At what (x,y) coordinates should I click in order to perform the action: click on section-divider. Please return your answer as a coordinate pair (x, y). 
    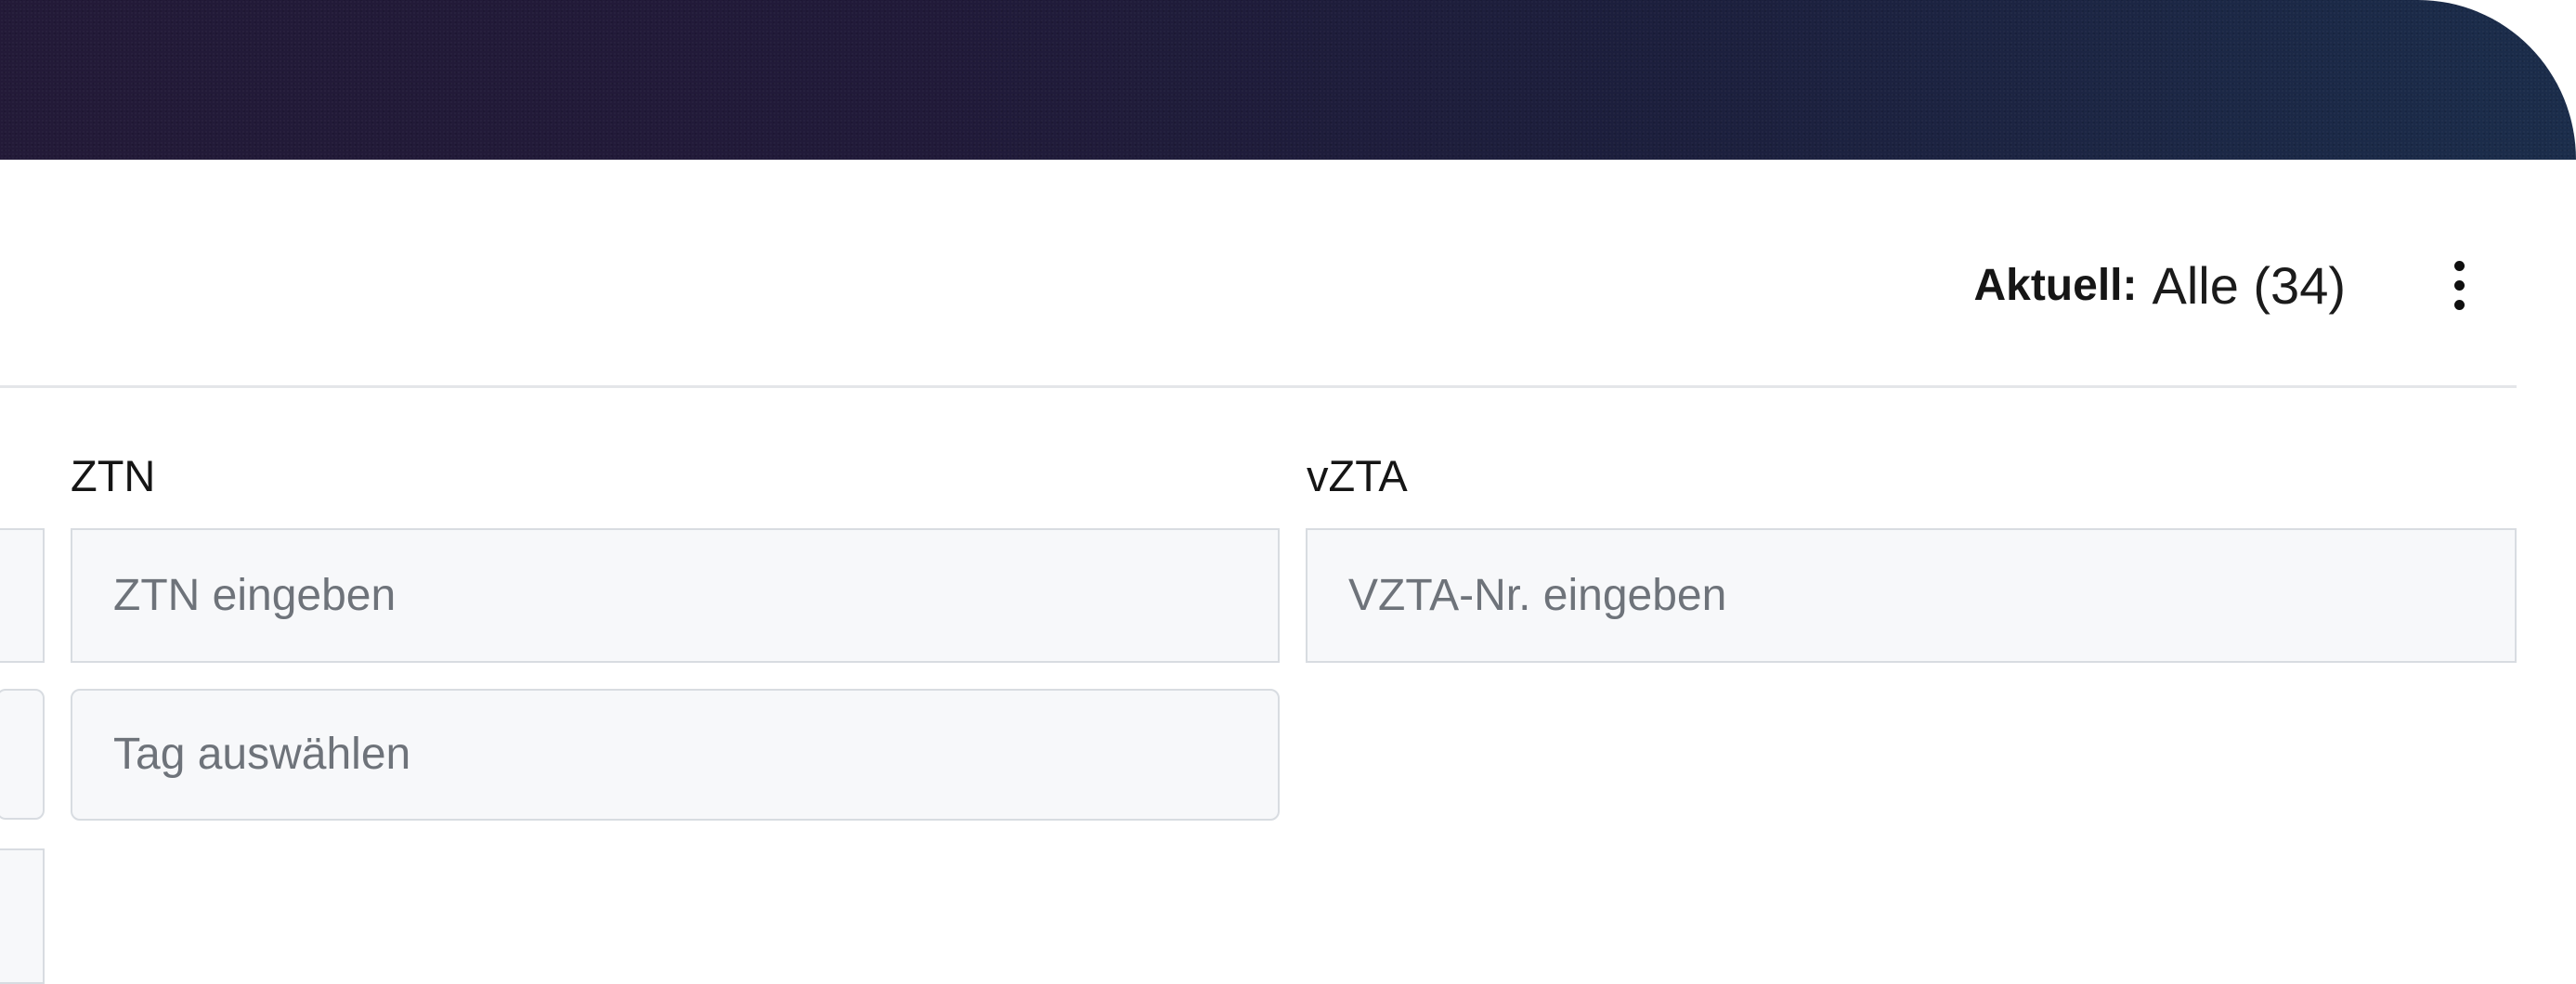
    Looking at the image, I should click on (1259, 386).